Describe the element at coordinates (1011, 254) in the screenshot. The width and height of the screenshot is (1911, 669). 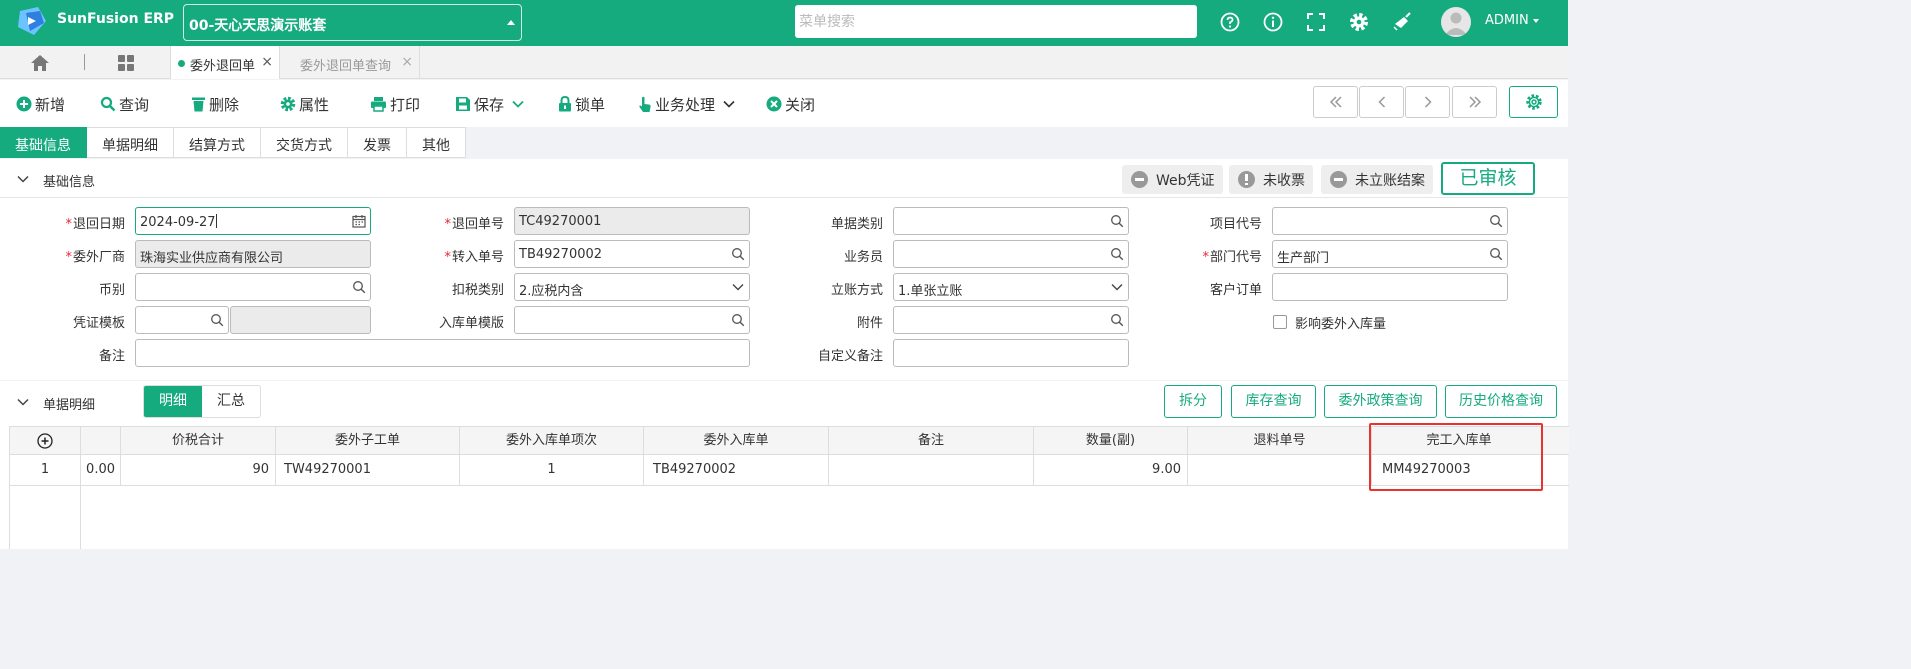
I see `salesman-field` at that location.